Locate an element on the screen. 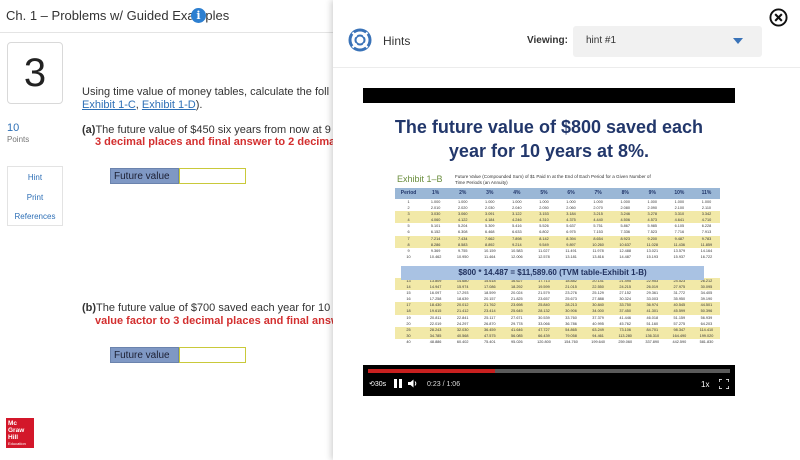  table-cell: 11.978 is located at coordinates (598, 250).